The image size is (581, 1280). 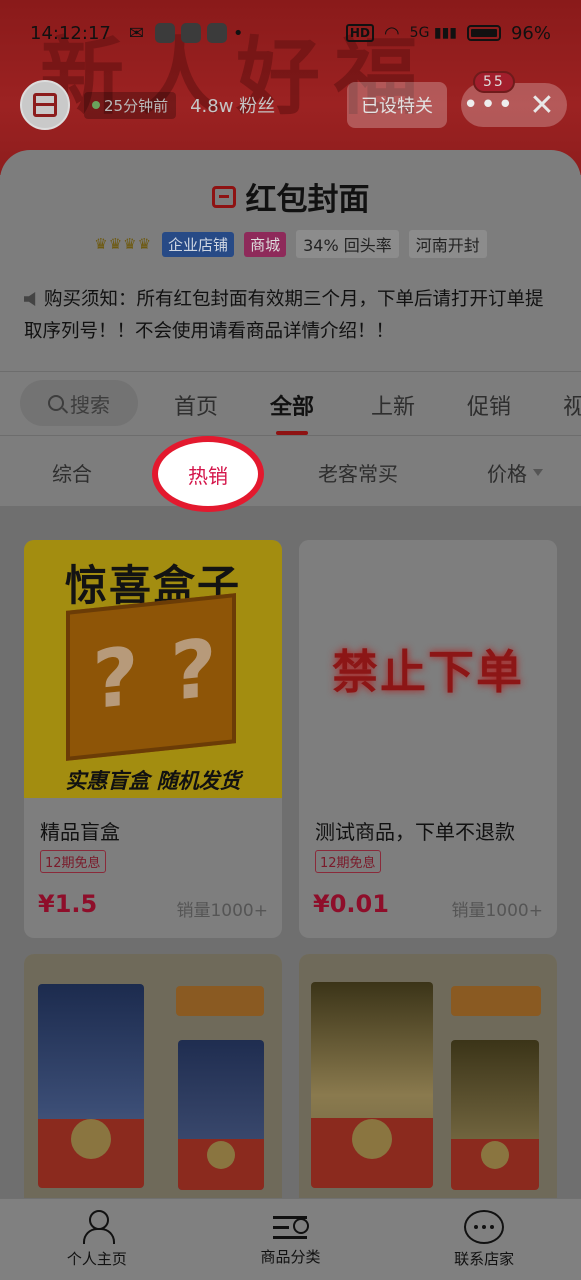 I want to click on sort-price: 价格, so click(x=515, y=472).